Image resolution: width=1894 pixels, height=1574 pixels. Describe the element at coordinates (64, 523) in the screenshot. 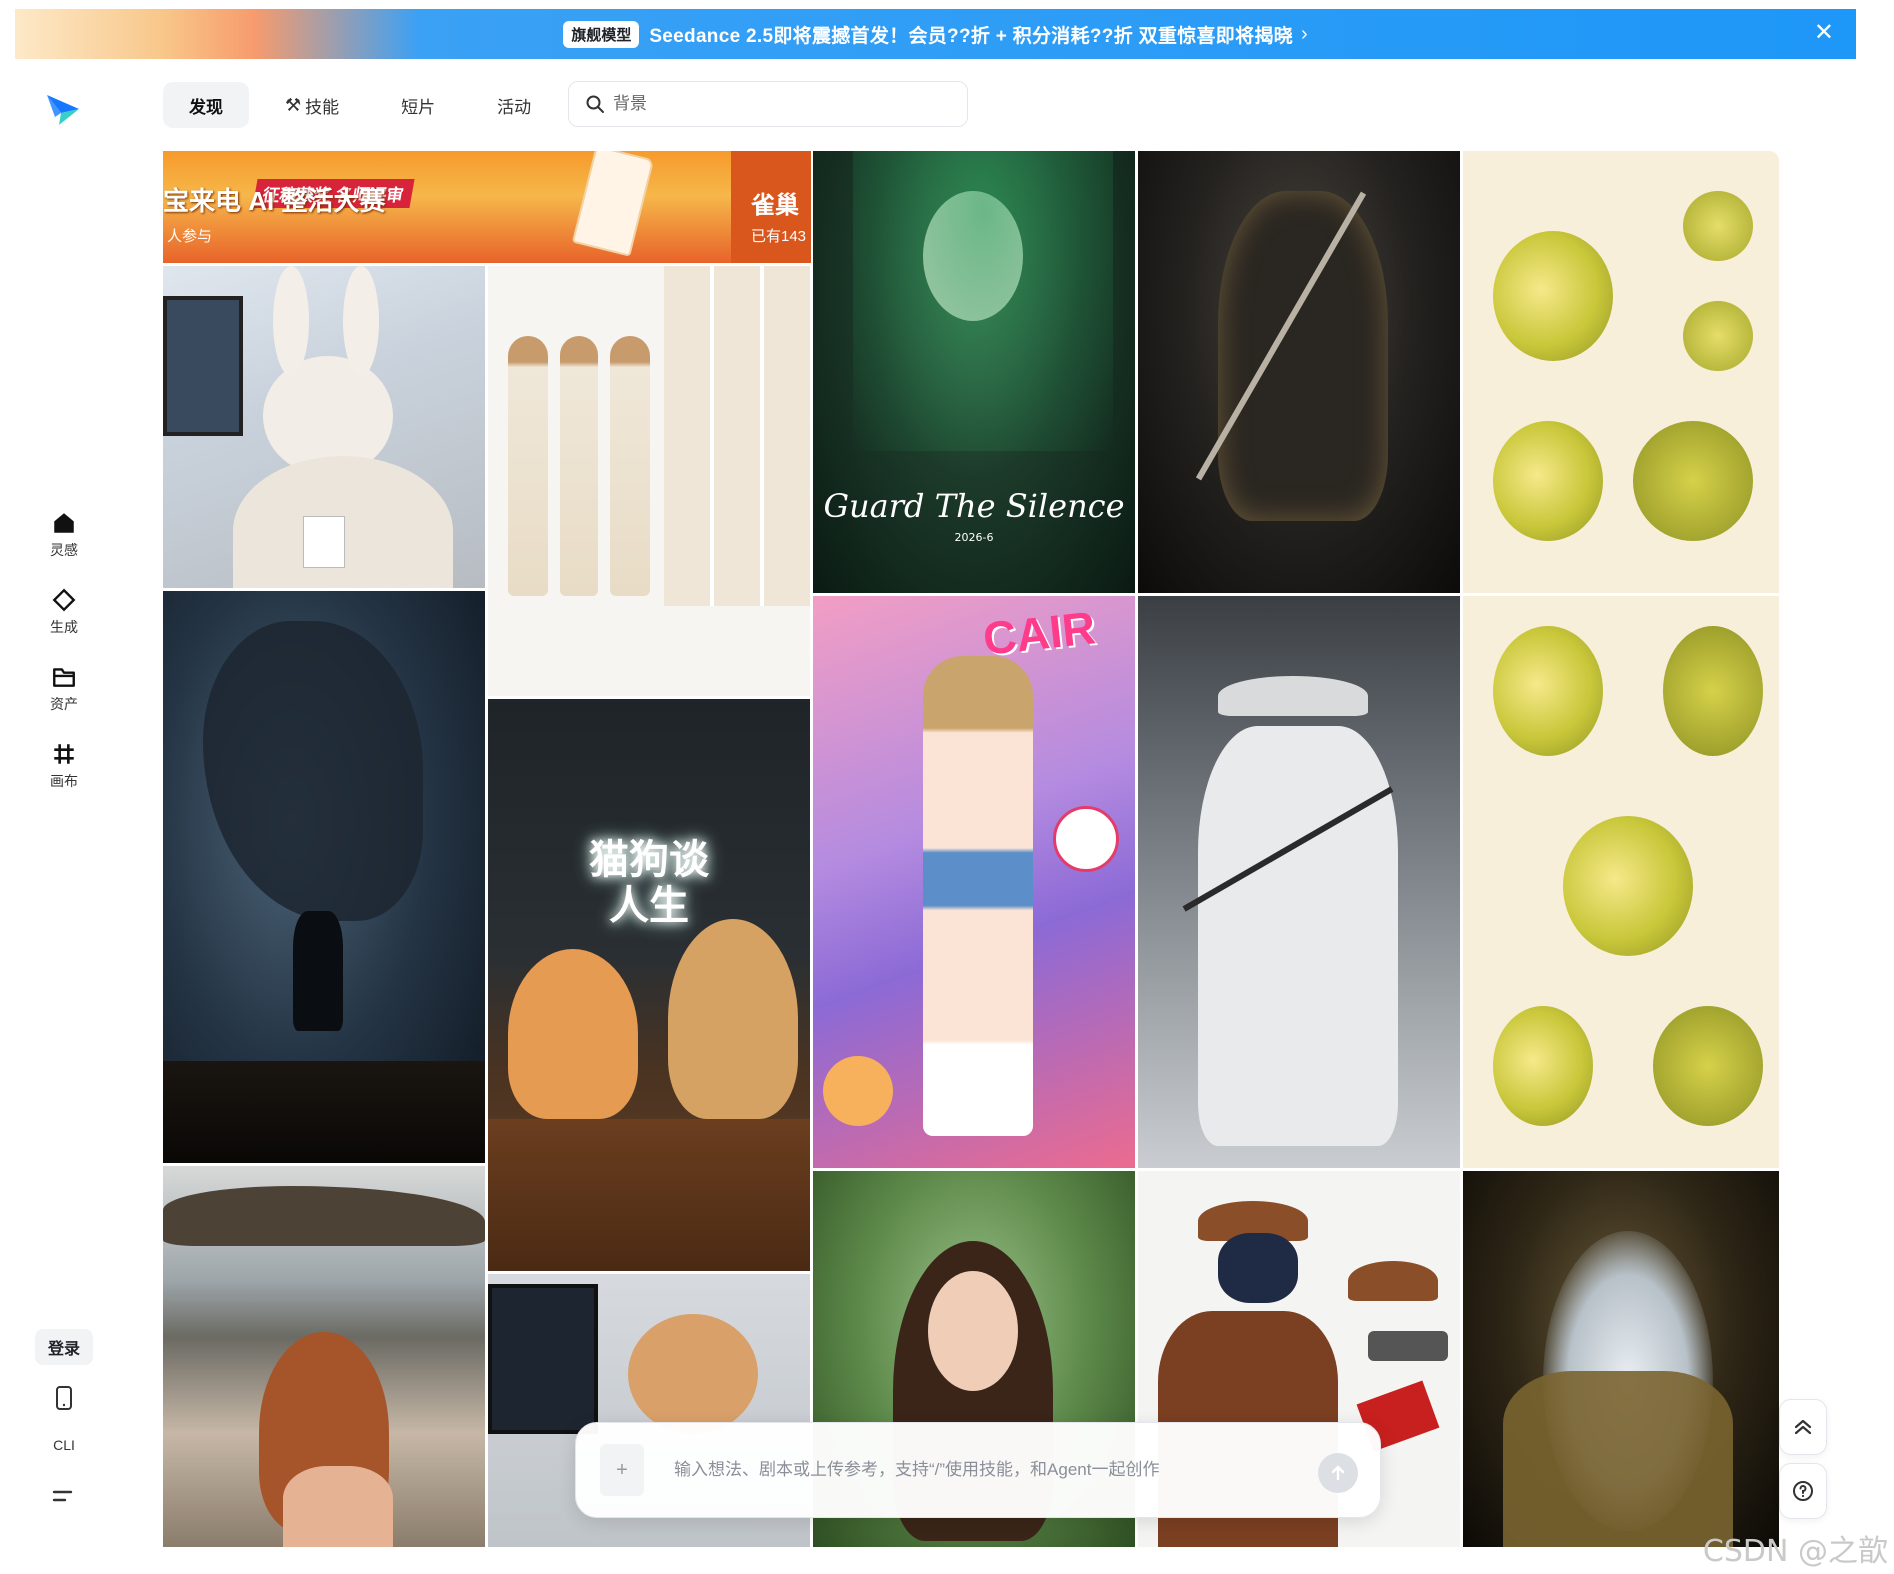

I see `home-icon` at that location.